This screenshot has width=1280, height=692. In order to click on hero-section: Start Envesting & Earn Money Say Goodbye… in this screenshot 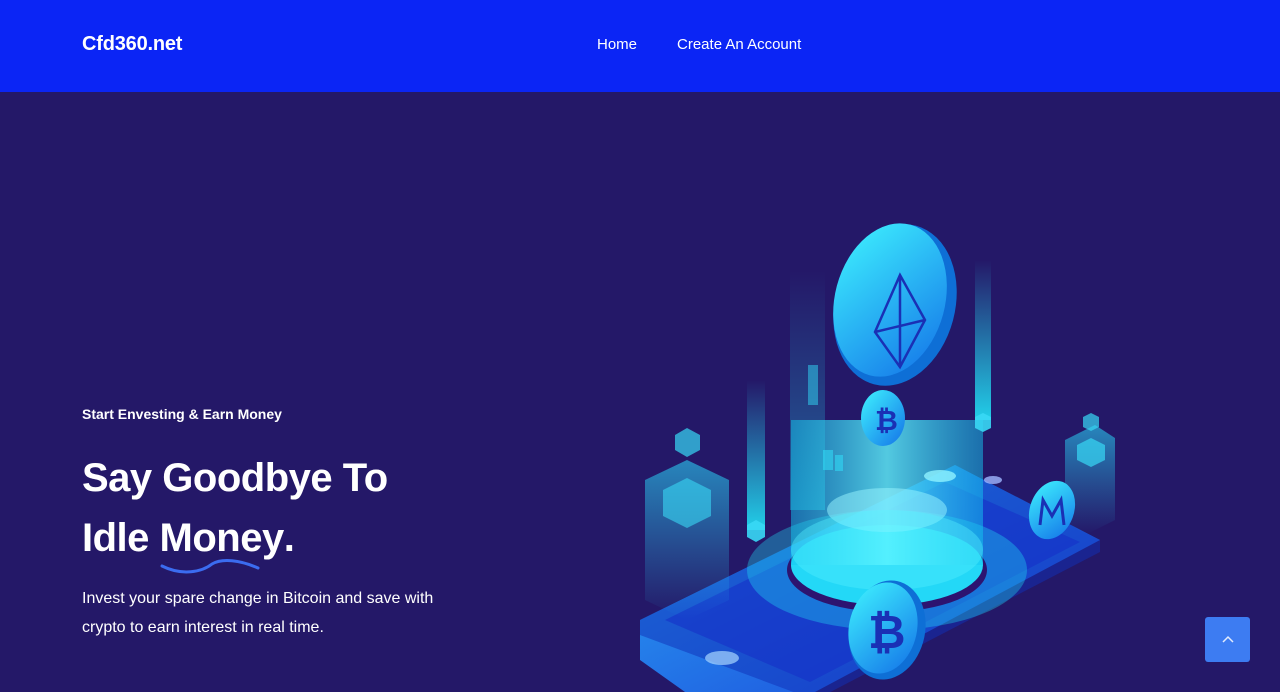, I will do `click(272, 524)`.